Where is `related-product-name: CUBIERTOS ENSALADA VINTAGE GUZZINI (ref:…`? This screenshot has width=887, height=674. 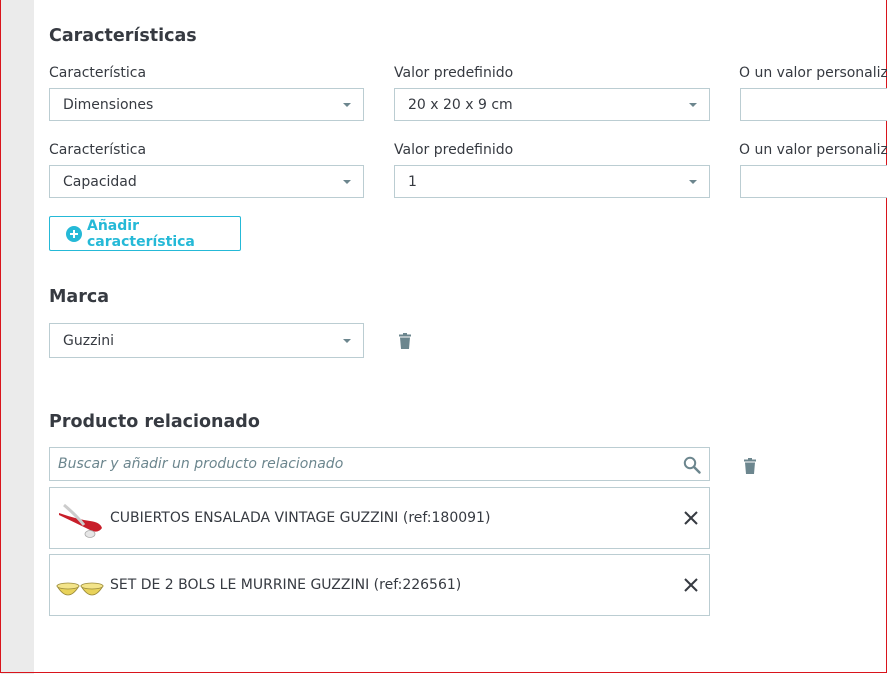
related-product-name: CUBIERTOS ENSALADA VINTAGE GUZZINI (ref:… is located at coordinates (300, 518).